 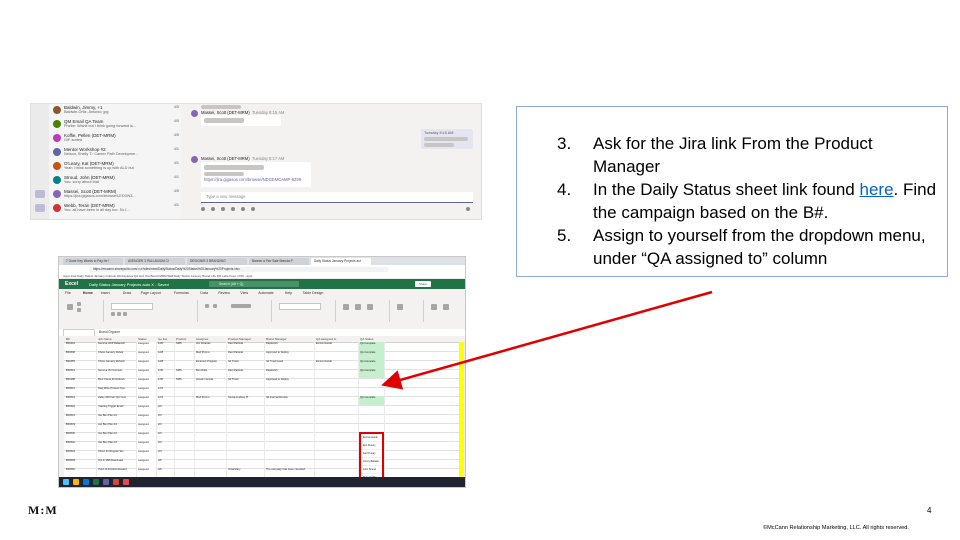 What do you see at coordinates (241, 306) in the screenshot?
I see `wrap-text-icon` at bounding box center [241, 306].